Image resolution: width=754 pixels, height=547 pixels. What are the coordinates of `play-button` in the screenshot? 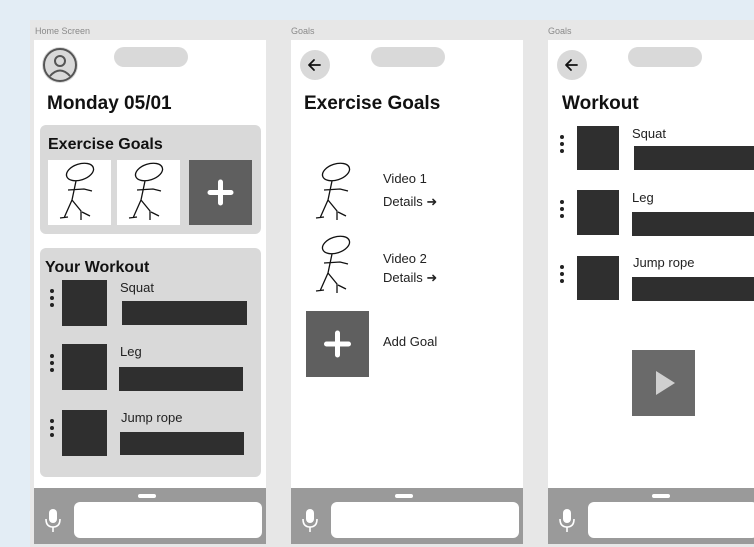 It's located at (663, 383).